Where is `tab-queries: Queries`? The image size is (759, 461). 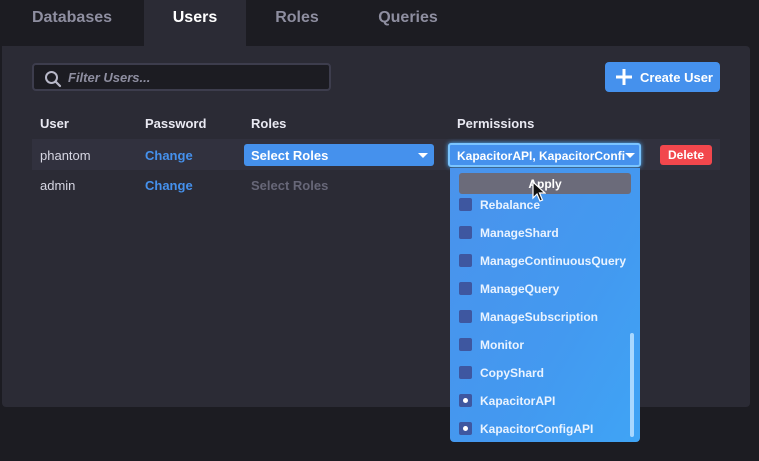 tab-queries: Queries is located at coordinates (408, 23).